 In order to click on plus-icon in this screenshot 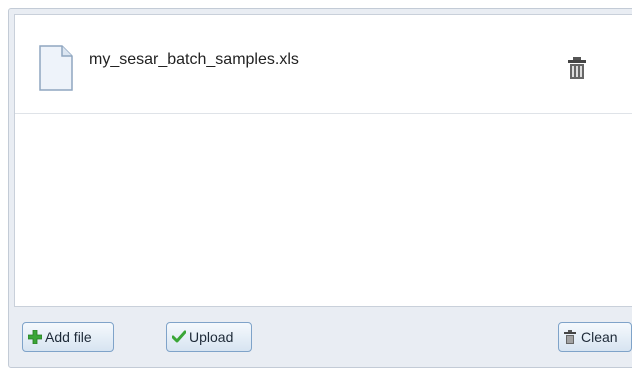, I will do `click(35, 337)`.